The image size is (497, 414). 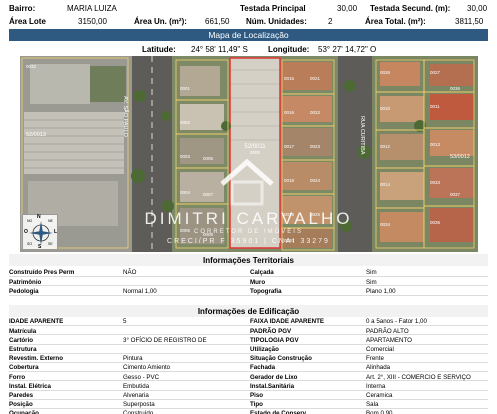 What do you see at coordinates (375, 359) in the screenshot?
I see `cell-value: Frente` at bounding box center [375, 359].